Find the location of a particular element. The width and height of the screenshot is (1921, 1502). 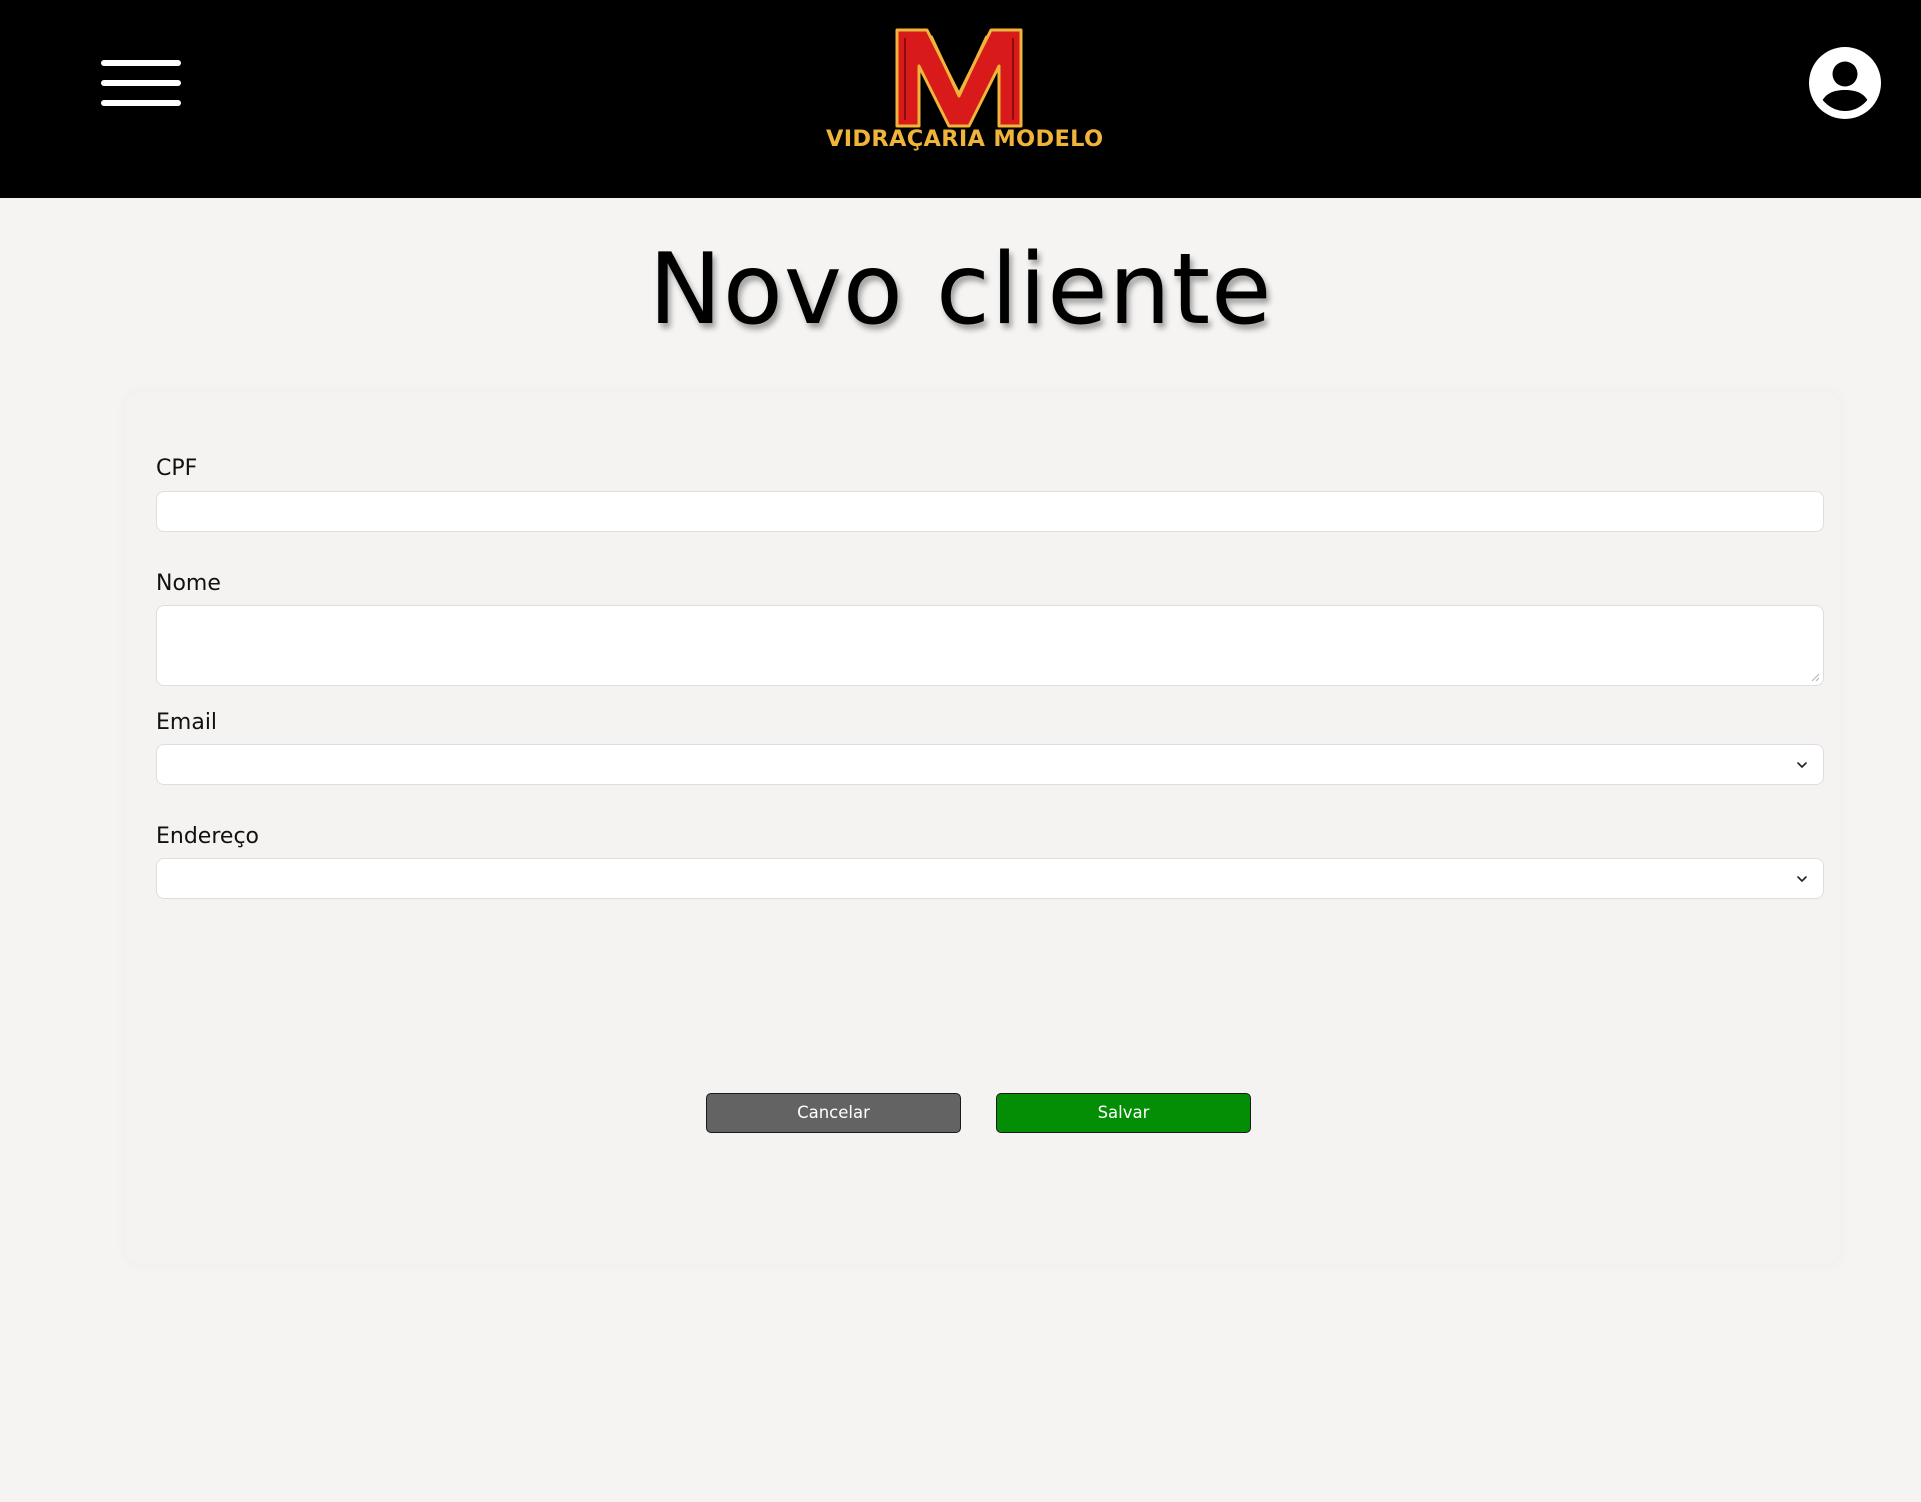

save-button: Salvar is located at coordinates (1123, 1113).